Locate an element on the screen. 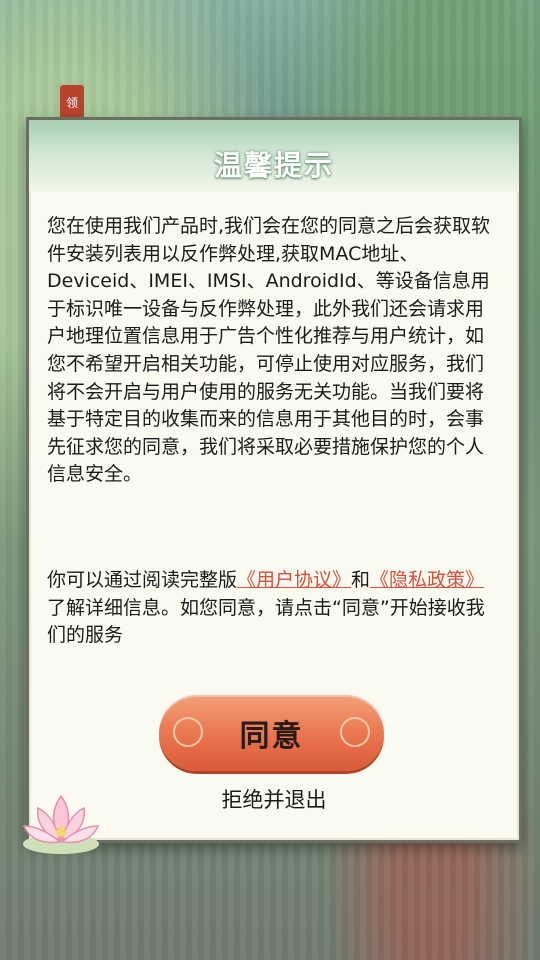  policy-and: 和 is located at coordinates (361, 580).